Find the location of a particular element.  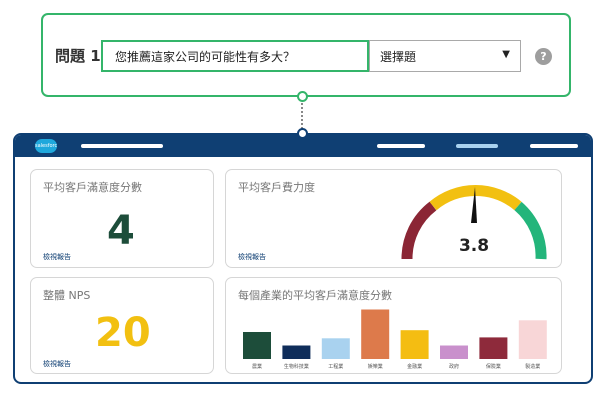

connector-line is located at coordinates (302, 116).